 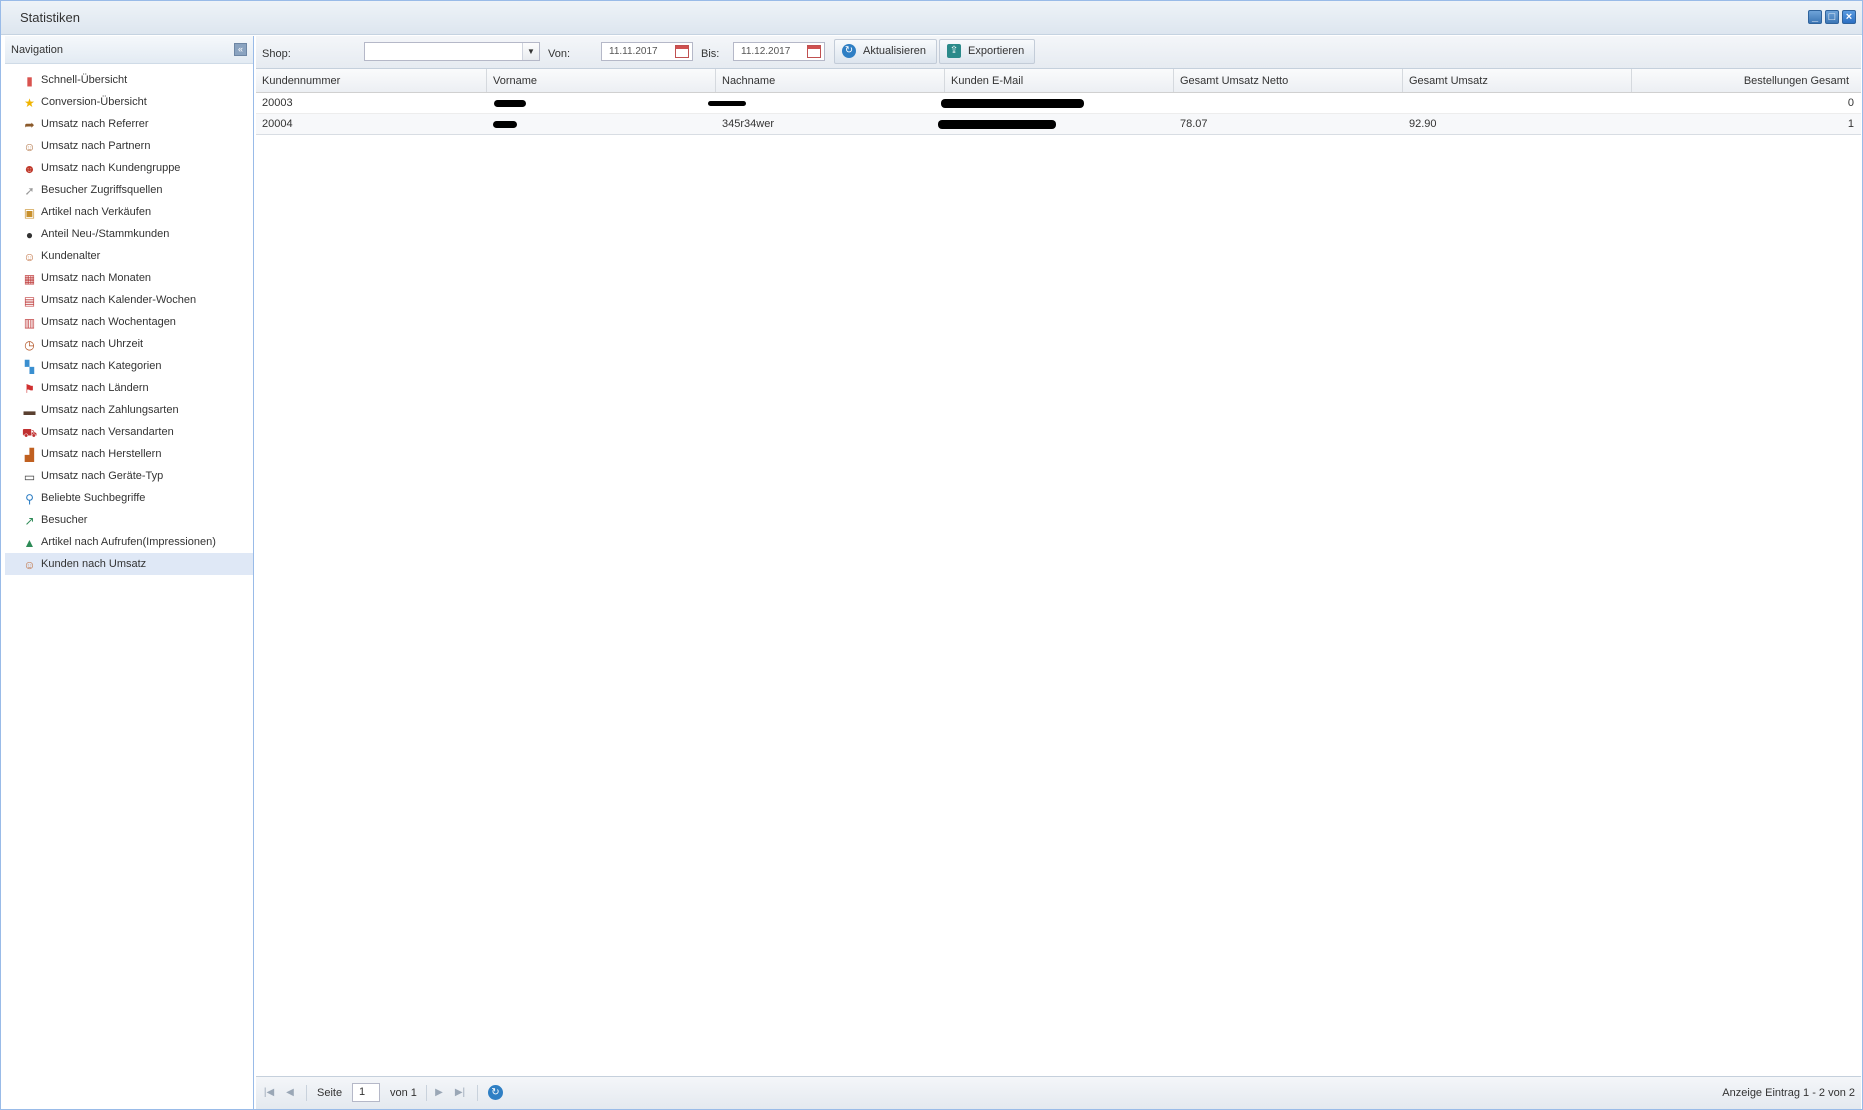 I want to click on window-titlebar: Statistiken _ □ ×, so click(x=931, y=18).